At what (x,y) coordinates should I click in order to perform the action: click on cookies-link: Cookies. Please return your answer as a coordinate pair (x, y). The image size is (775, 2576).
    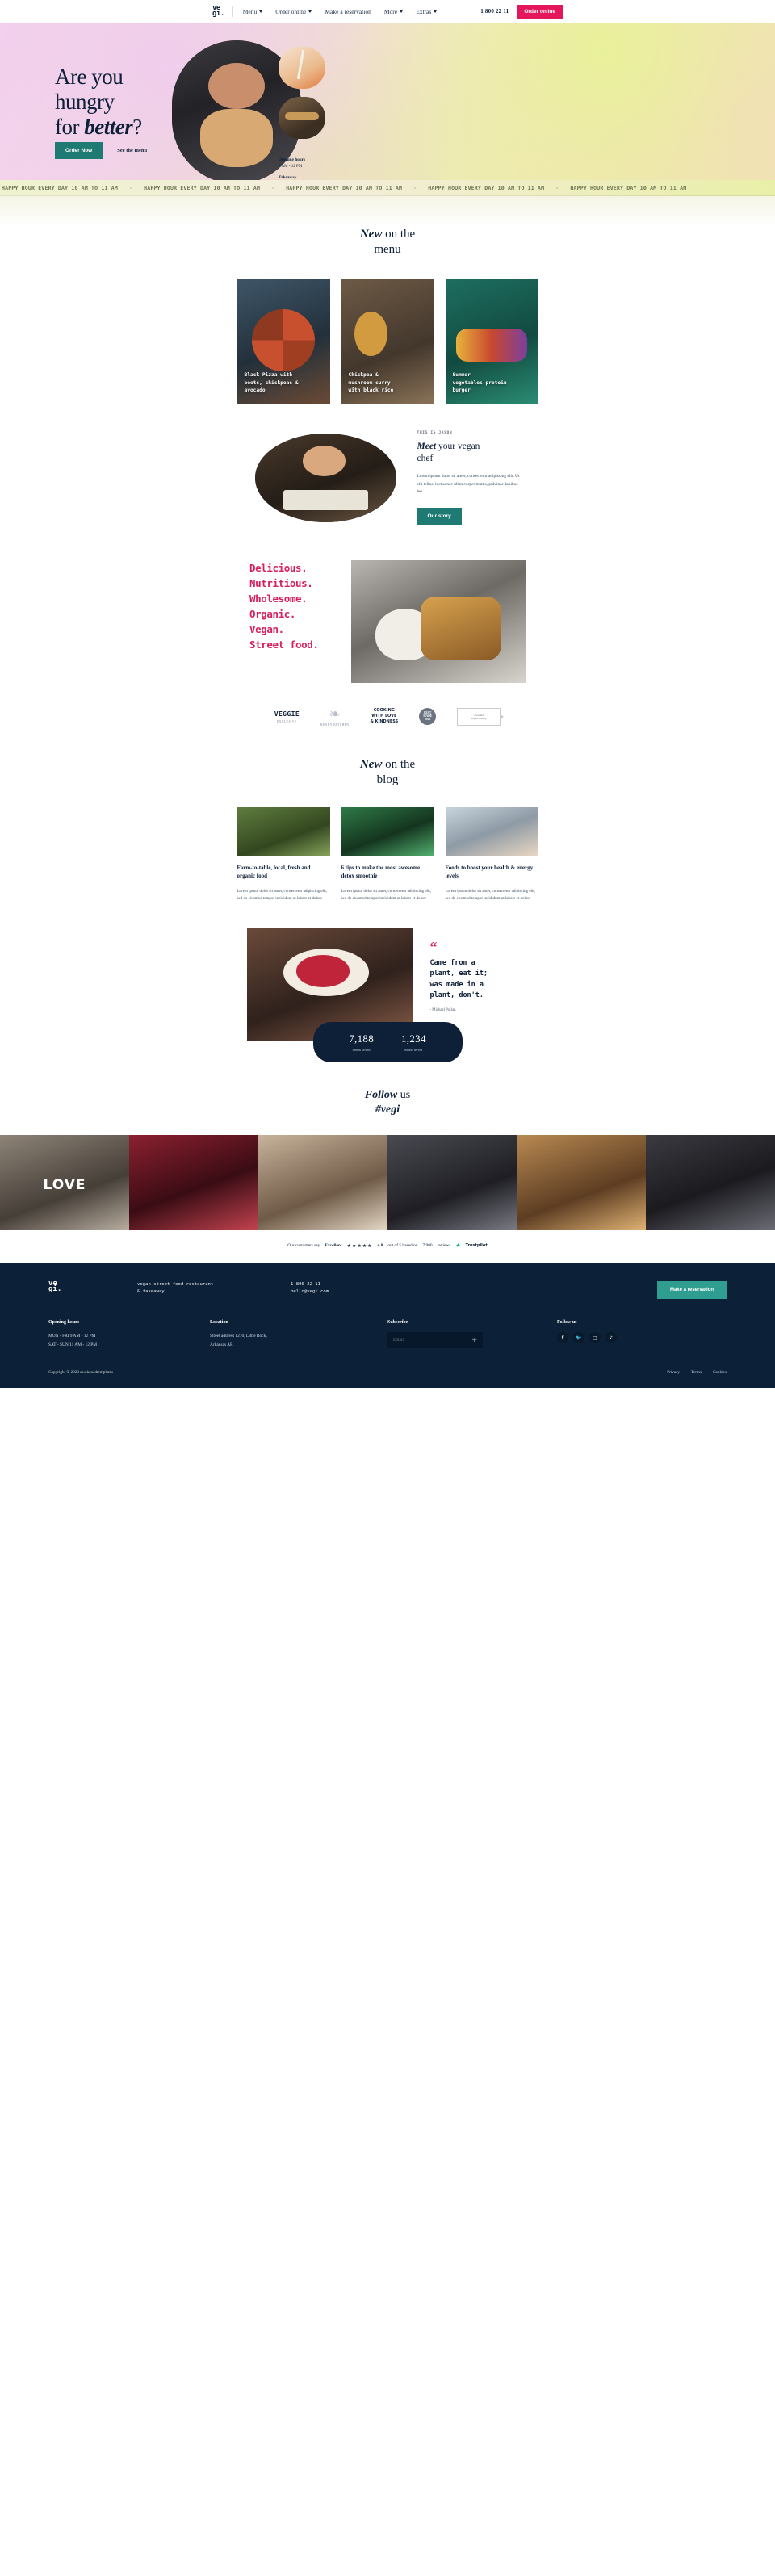
    Looking at the image, I should click on (720, 1372).